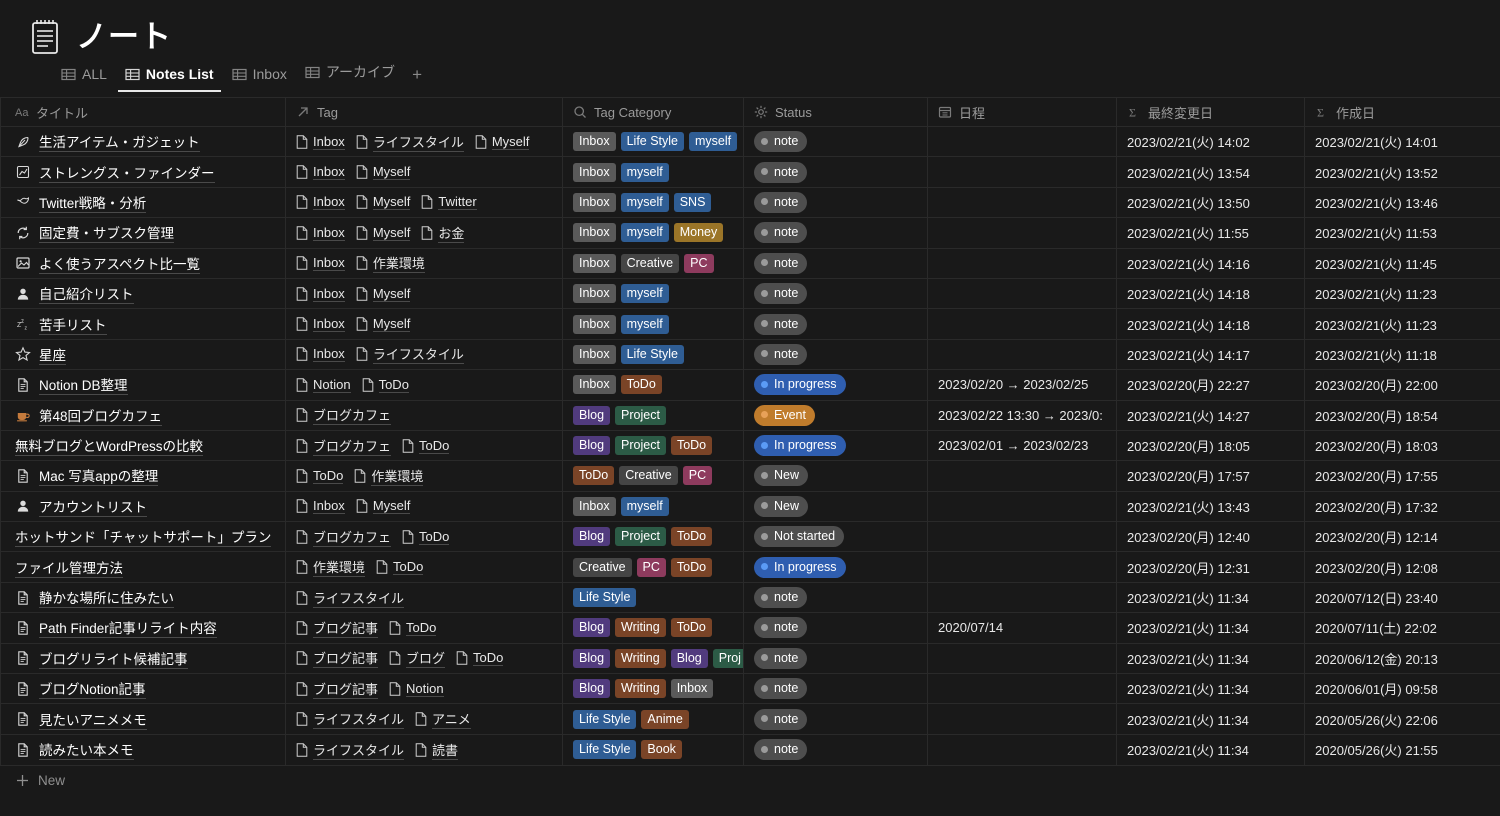  Describe the element at coordinates (143, 536) in the screenshot. I see `cell-title: ホットサンド「チャットサポート」プラン` at that location.